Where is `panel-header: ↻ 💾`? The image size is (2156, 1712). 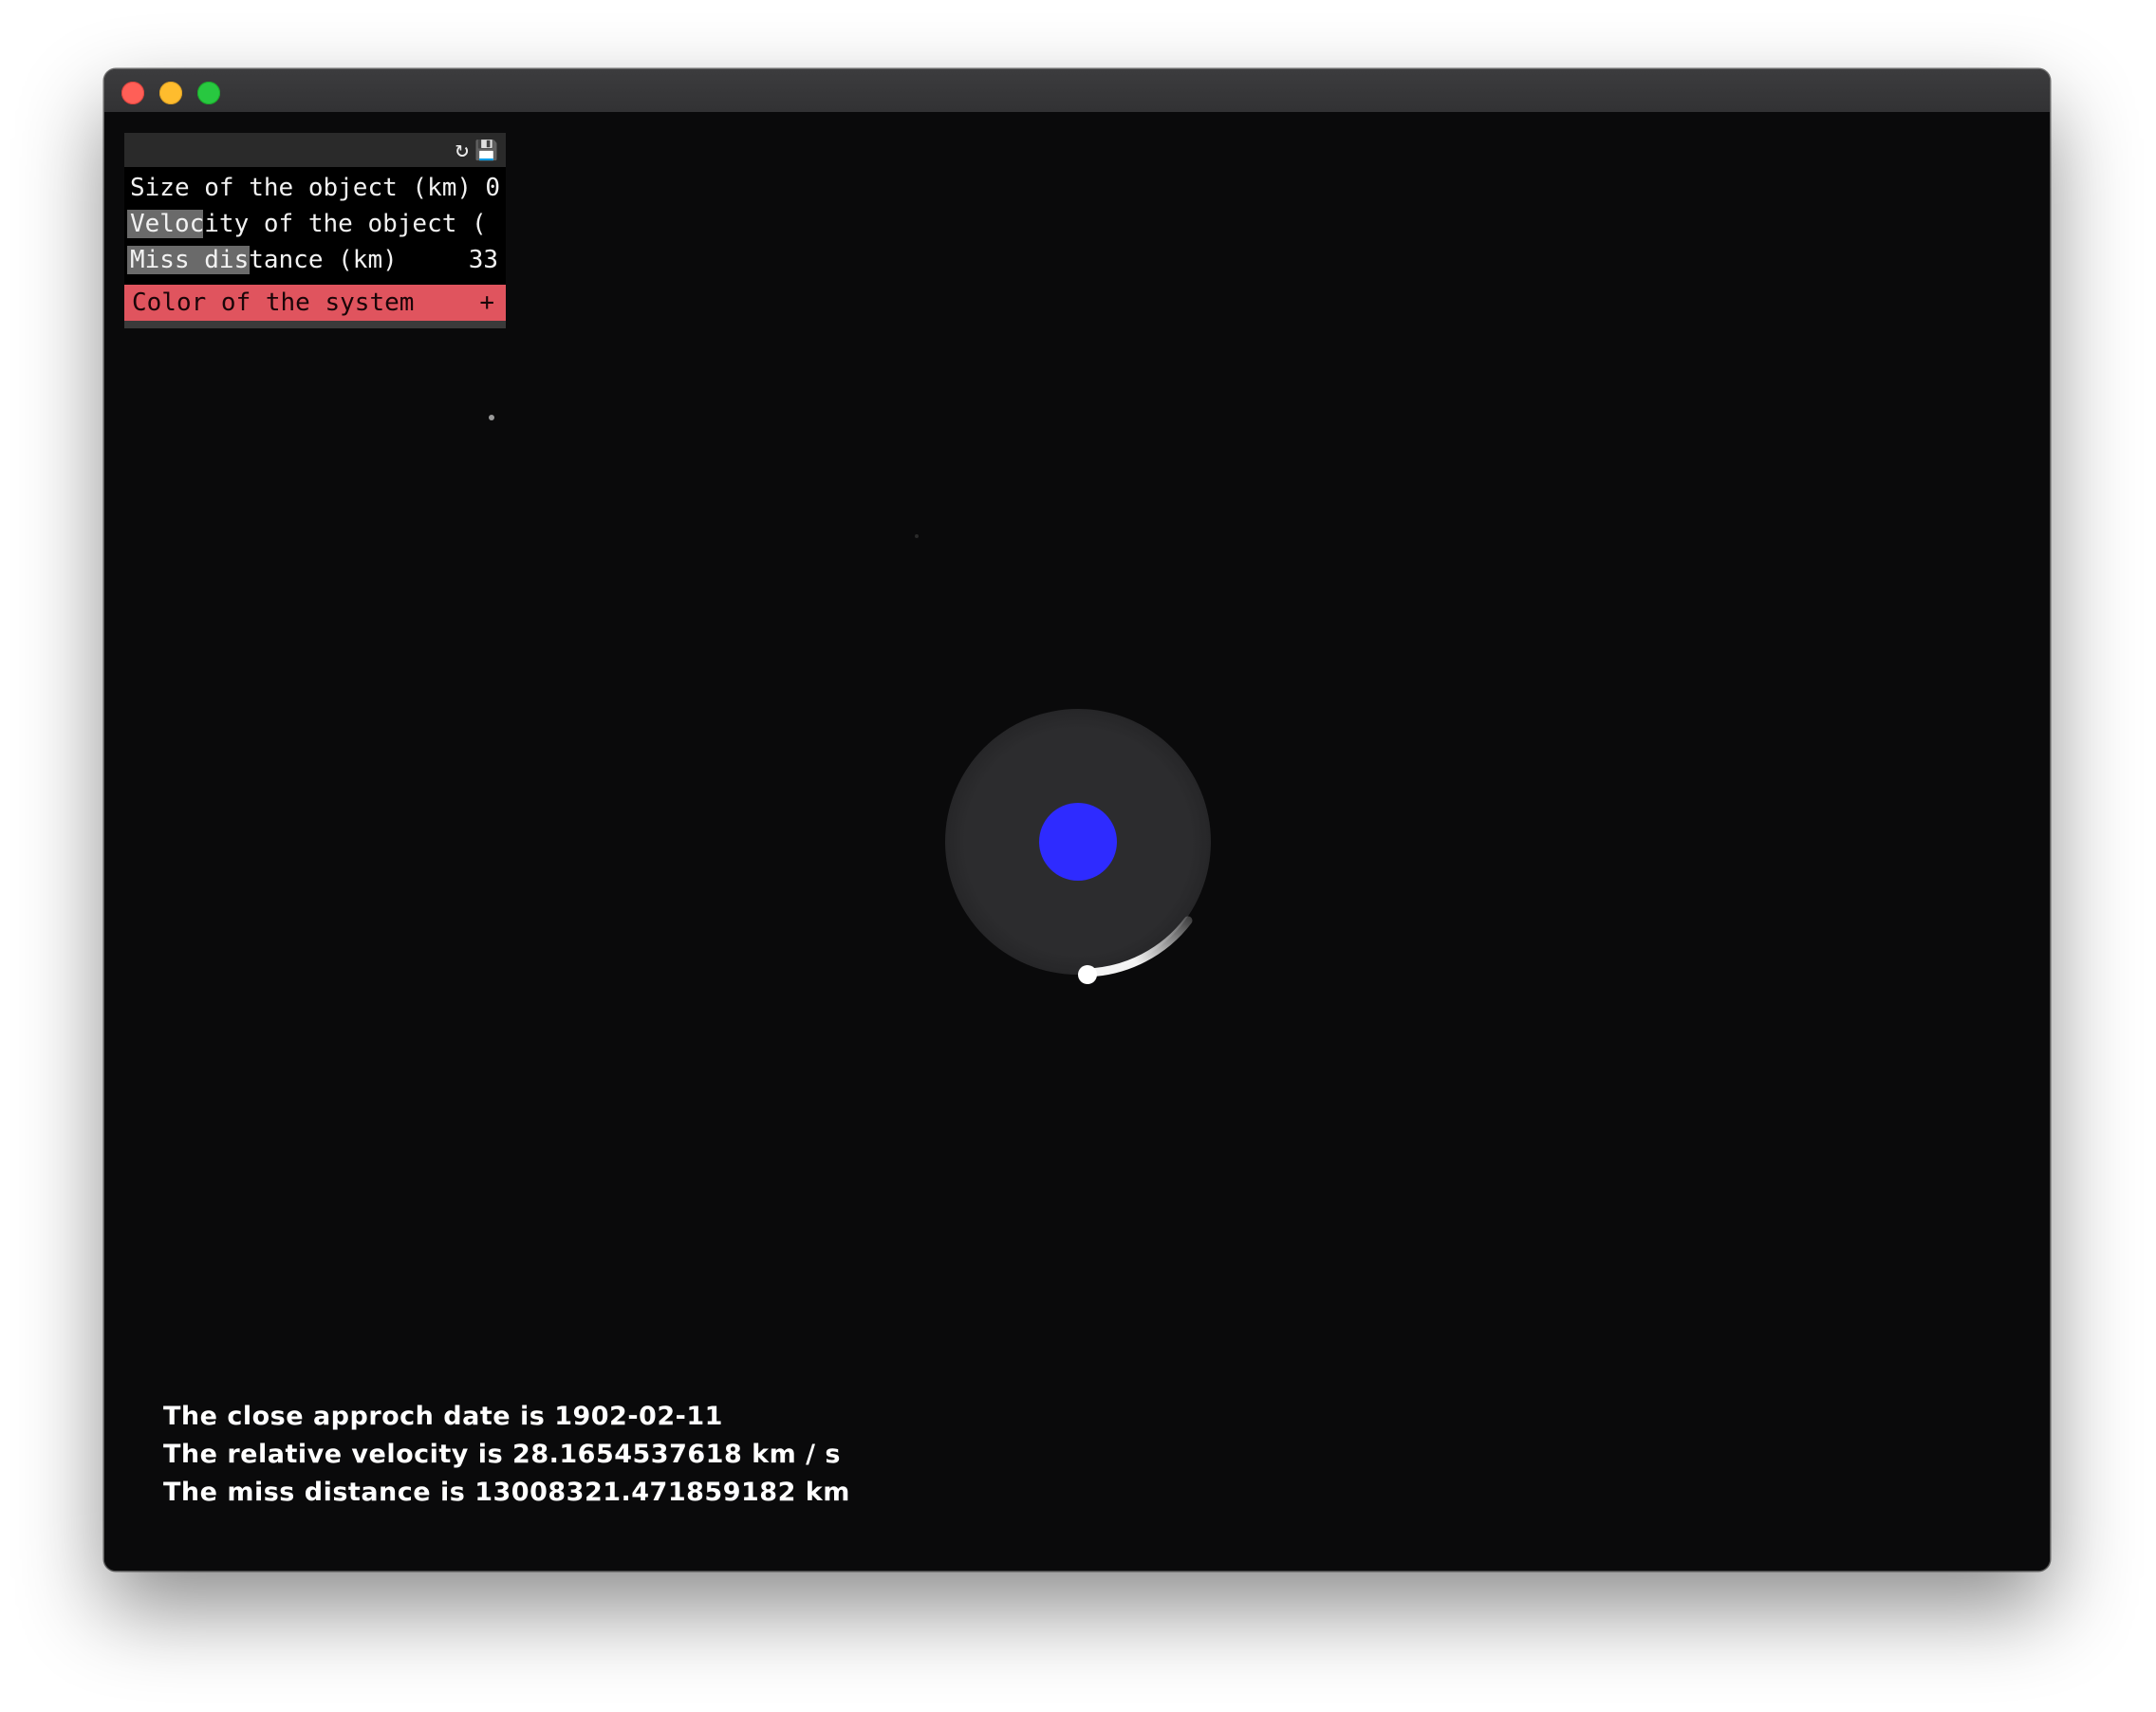
panel-header: ↻ 💾 is located at coordinates (315, 151).